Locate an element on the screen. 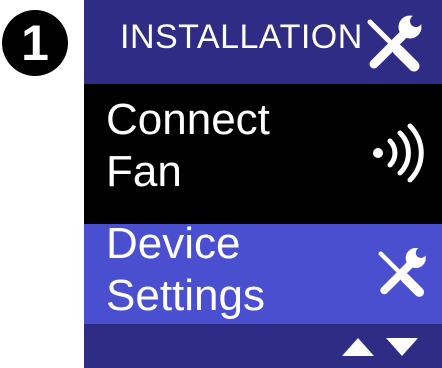 This screenshot has height=368, width=442. menu-item-label: Device Settings is located at coordinates (185, 270).